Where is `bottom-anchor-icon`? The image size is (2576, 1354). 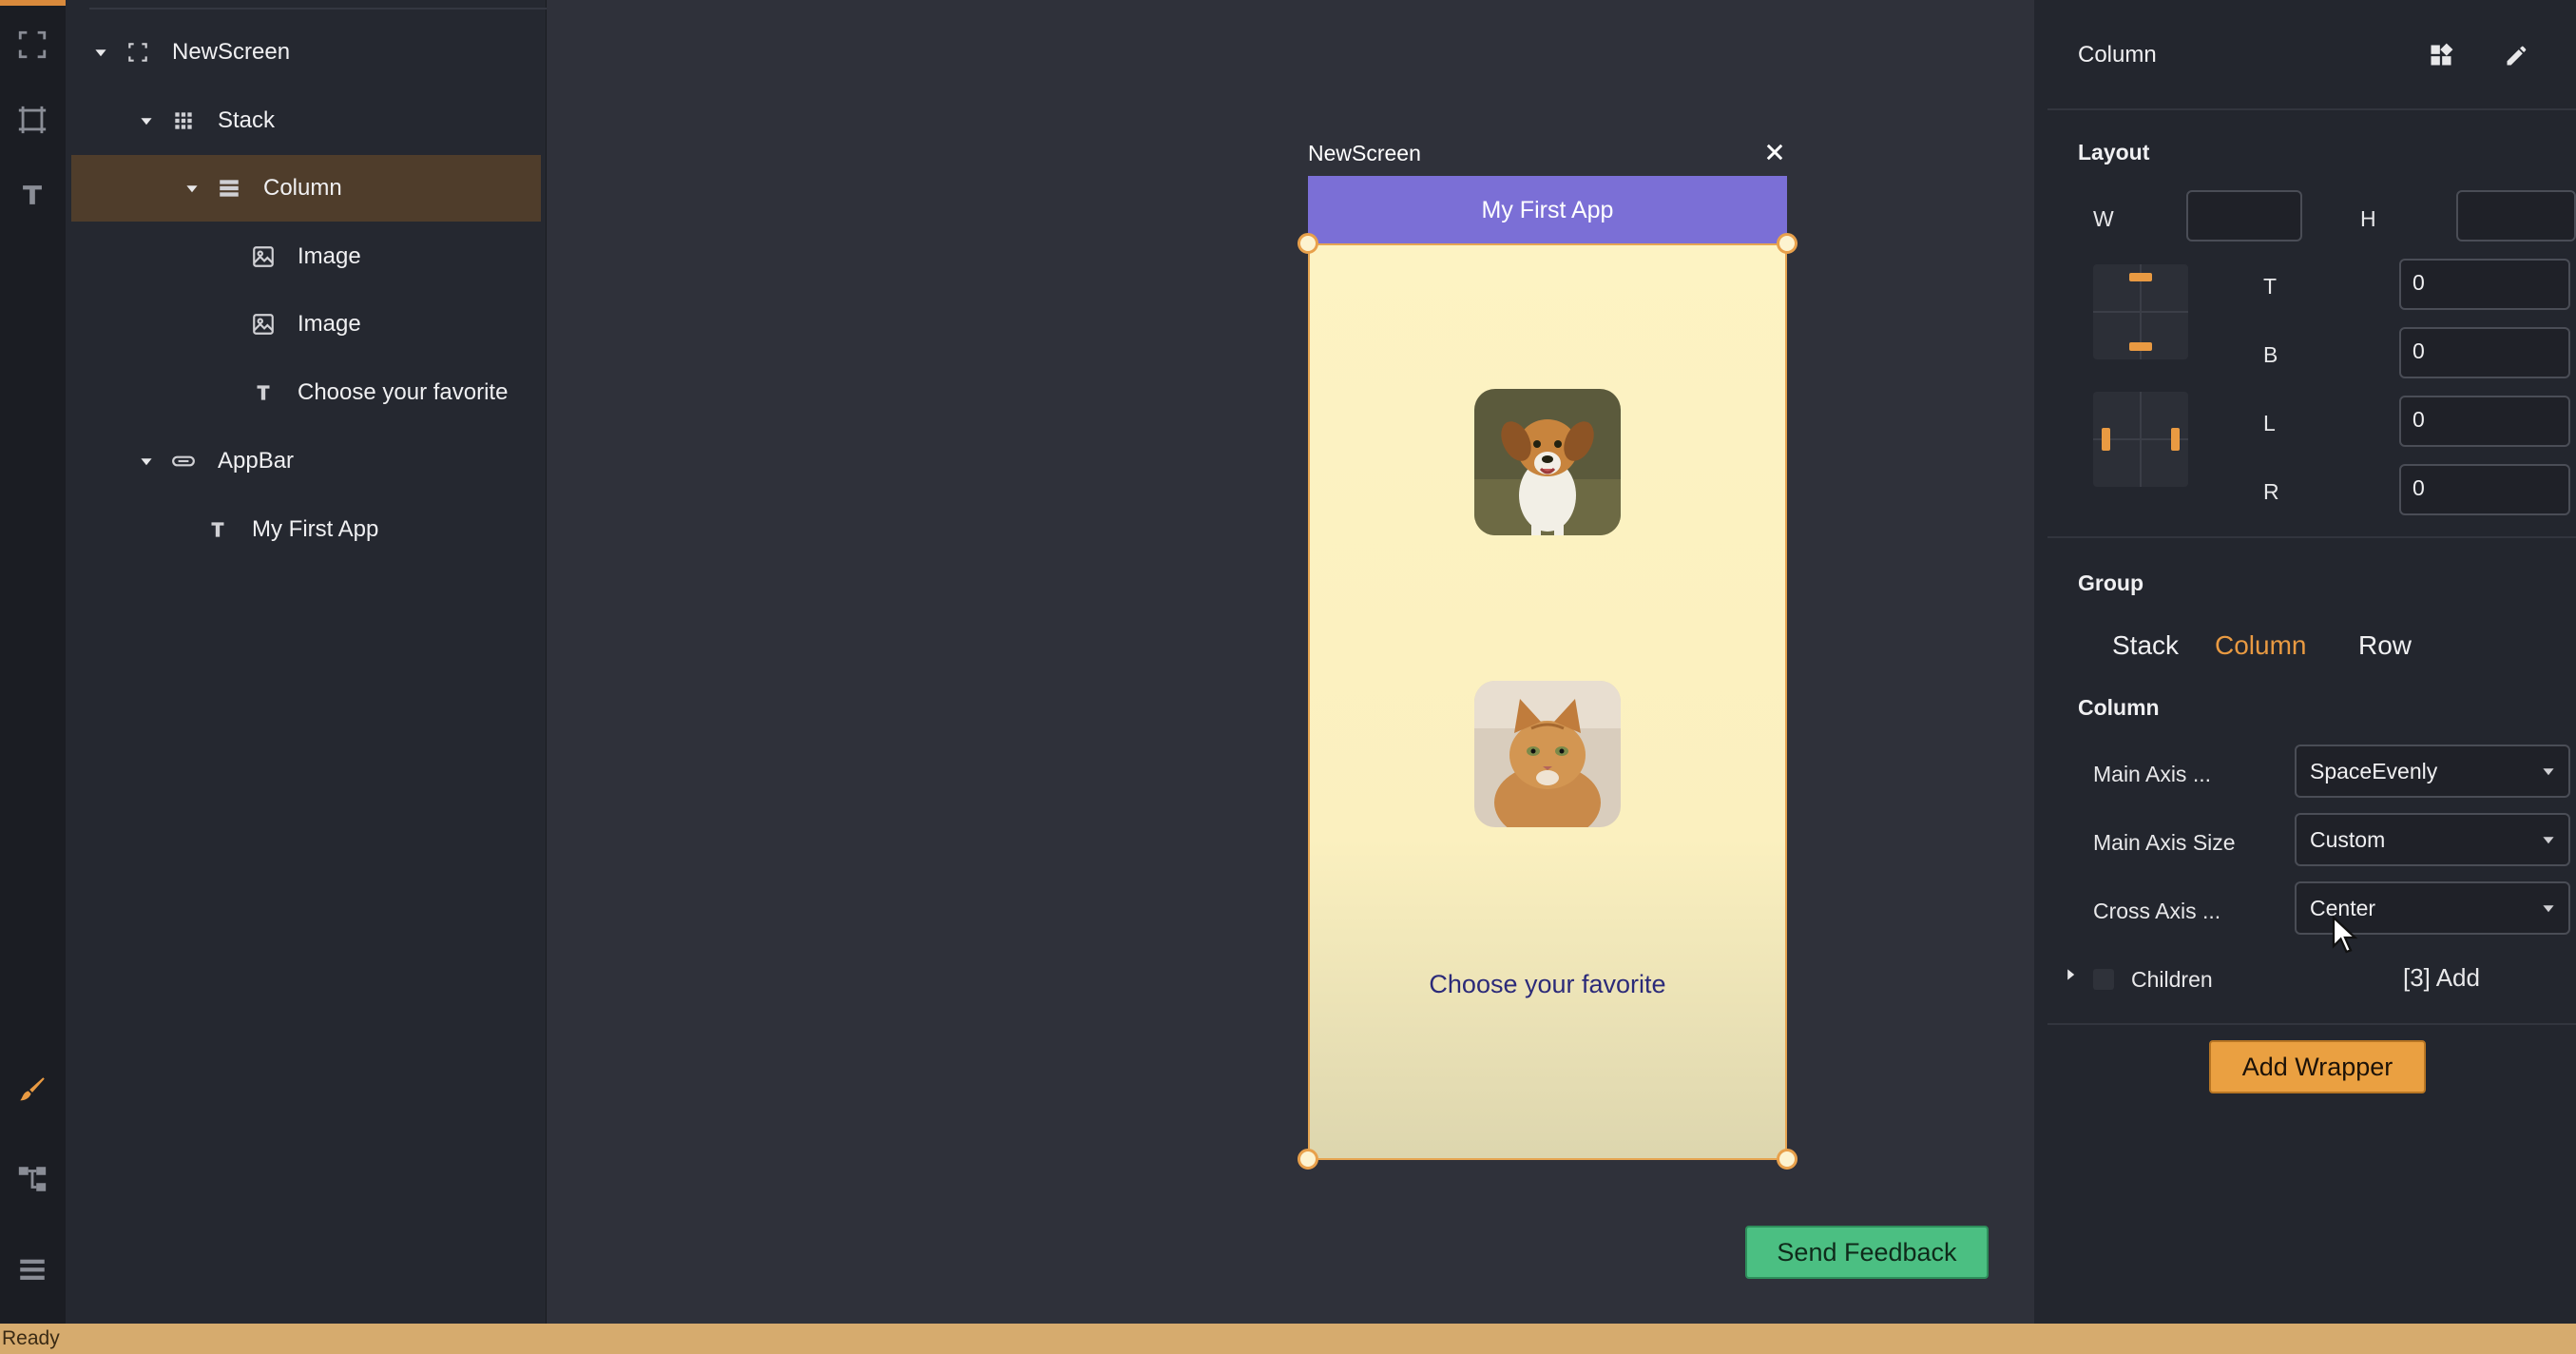 bottom-anchor-icon is located at coordinates (2140, 347).